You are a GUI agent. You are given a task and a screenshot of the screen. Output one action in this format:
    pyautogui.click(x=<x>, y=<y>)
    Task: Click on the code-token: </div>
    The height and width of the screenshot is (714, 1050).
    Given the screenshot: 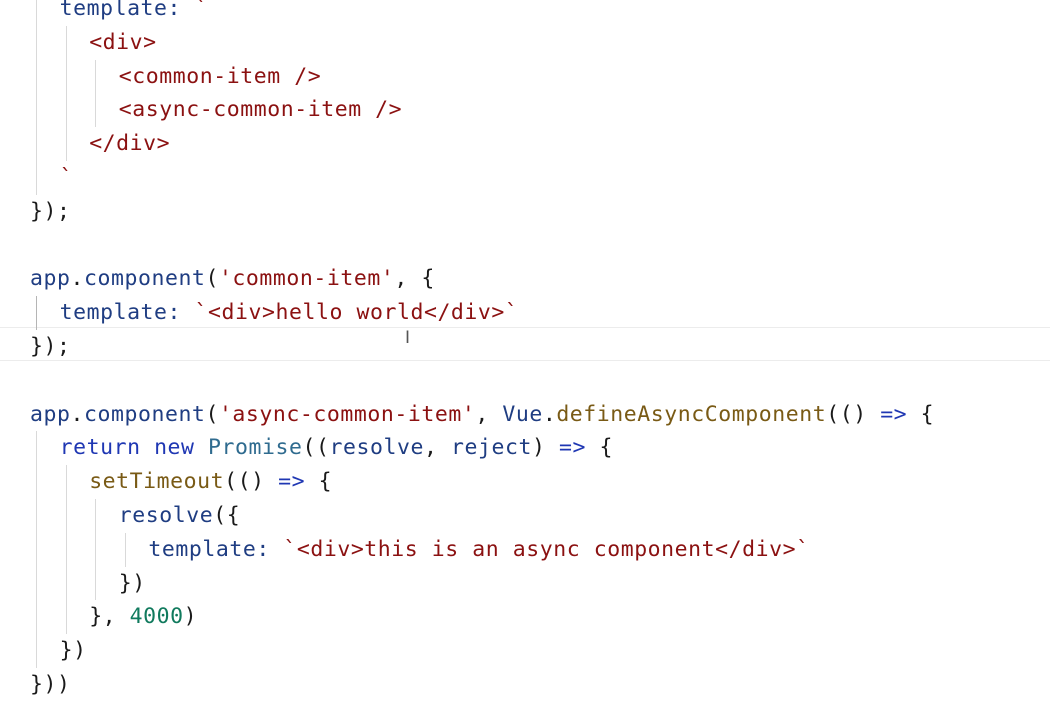 What is the action you would take?
    pyautogui.click(x=130, y=144)
    